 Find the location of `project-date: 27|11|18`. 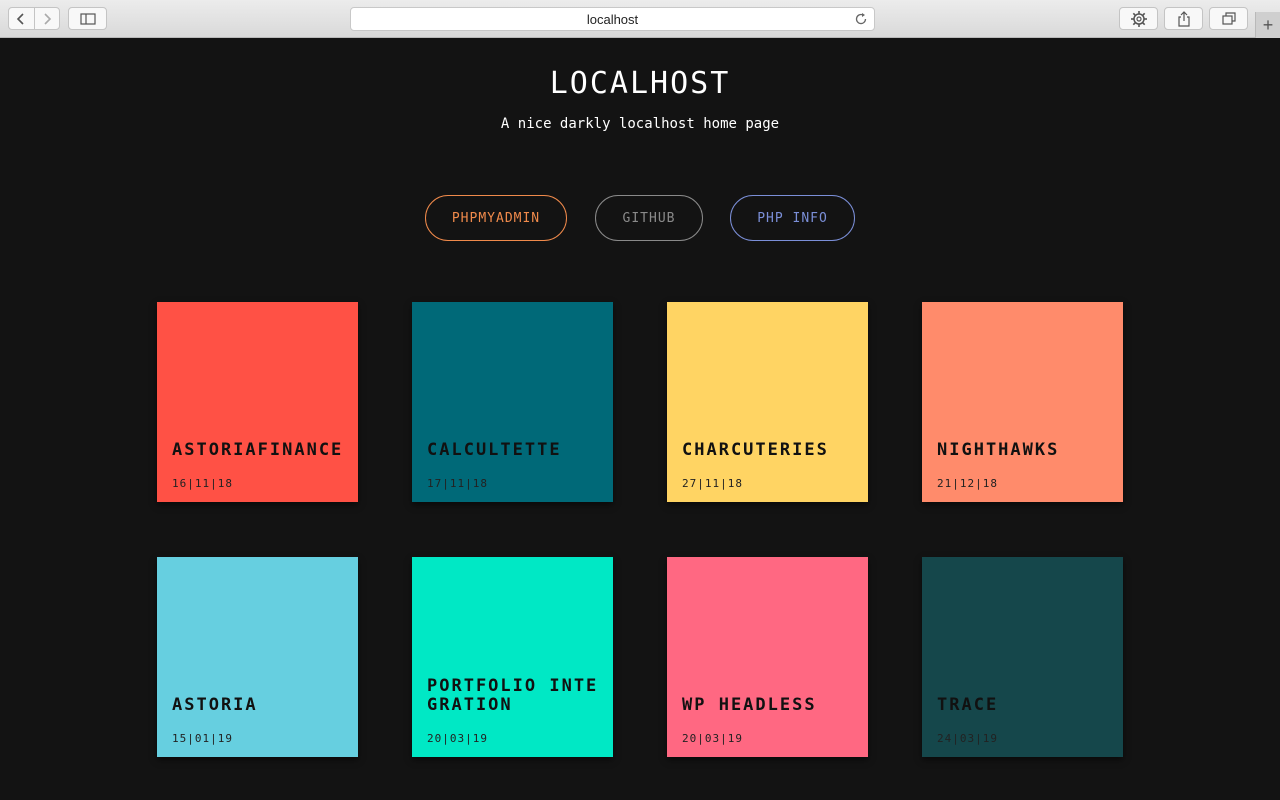

project-date: 27|11|18 is located at coordinates (712, 483).